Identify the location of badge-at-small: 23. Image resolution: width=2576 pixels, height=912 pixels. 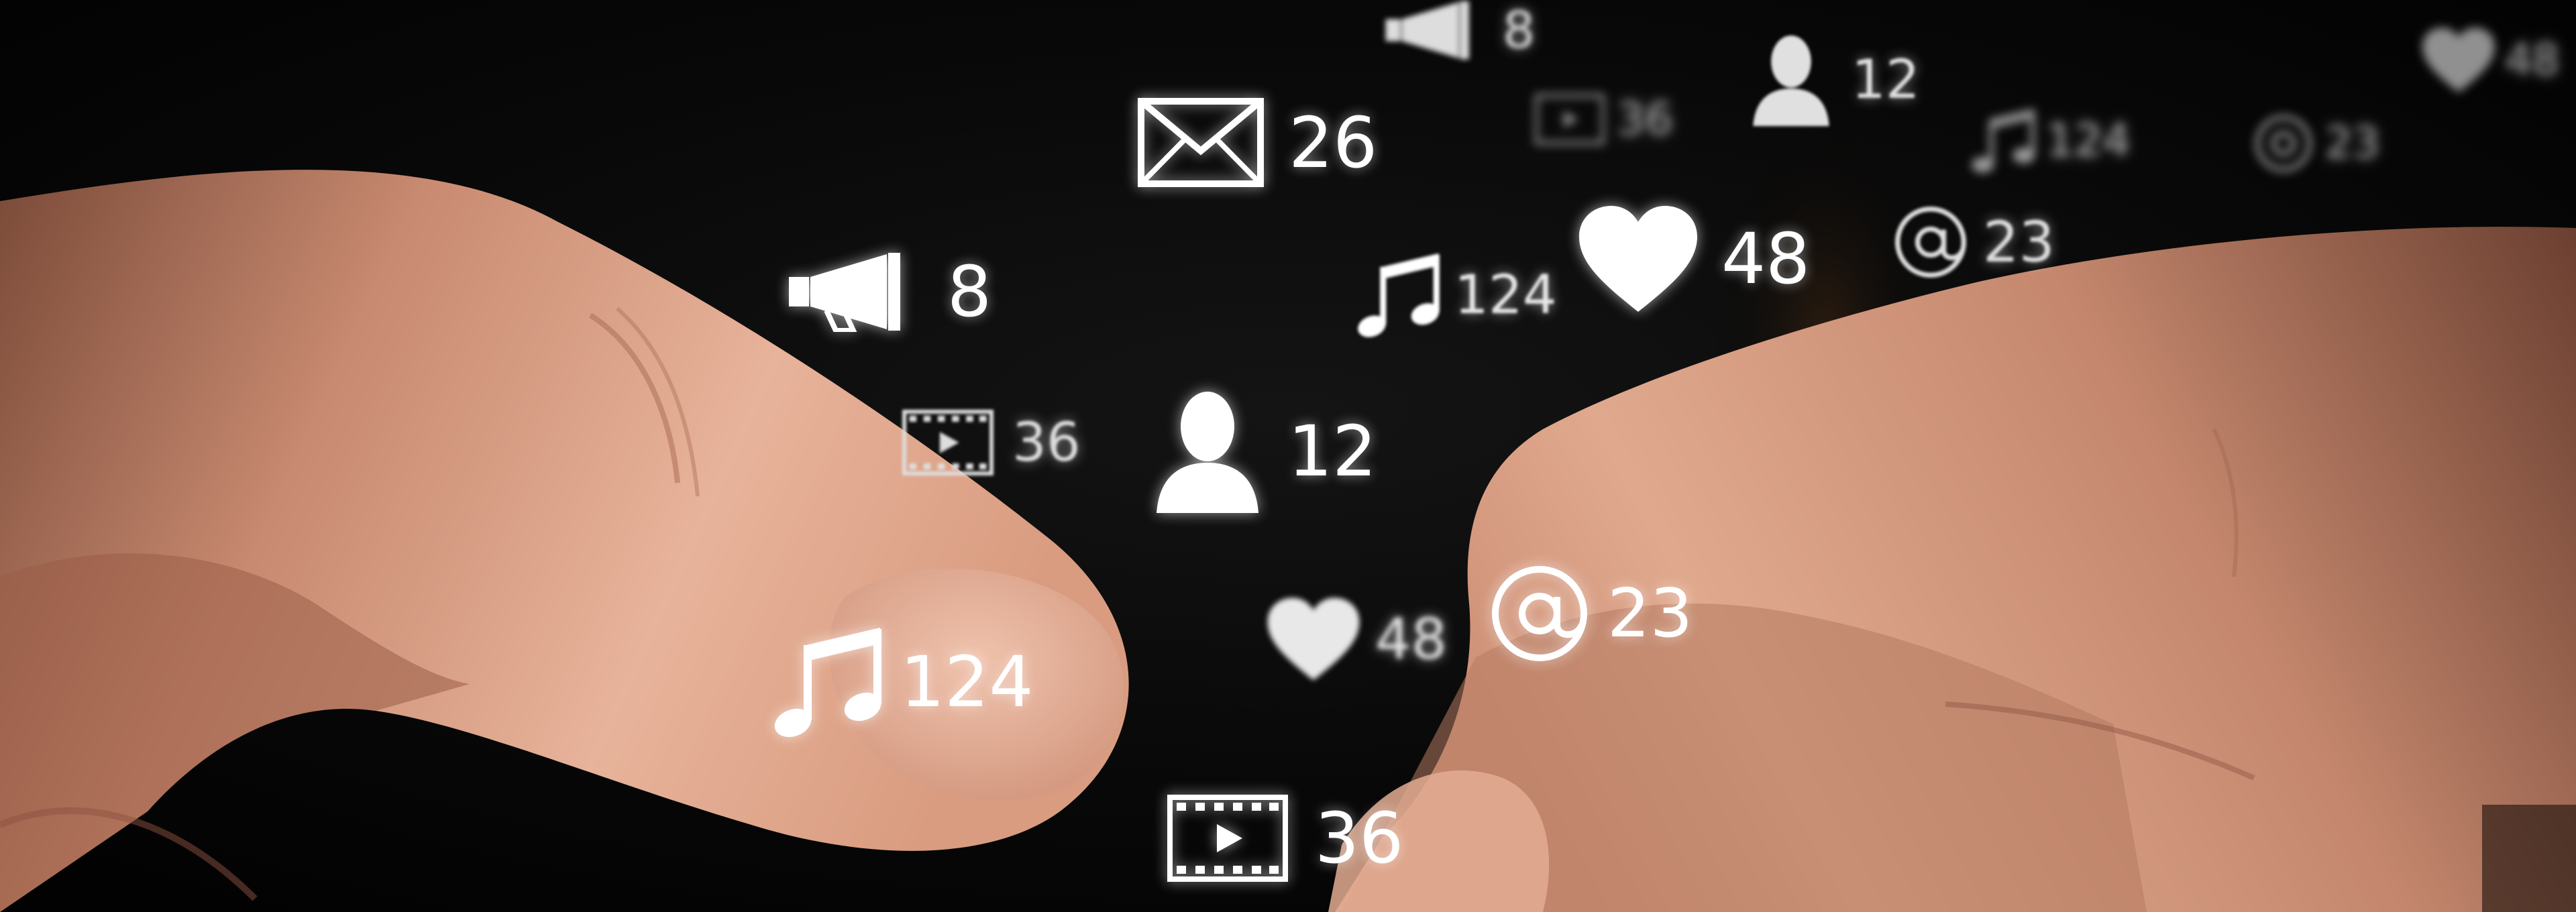
(2316, 143).